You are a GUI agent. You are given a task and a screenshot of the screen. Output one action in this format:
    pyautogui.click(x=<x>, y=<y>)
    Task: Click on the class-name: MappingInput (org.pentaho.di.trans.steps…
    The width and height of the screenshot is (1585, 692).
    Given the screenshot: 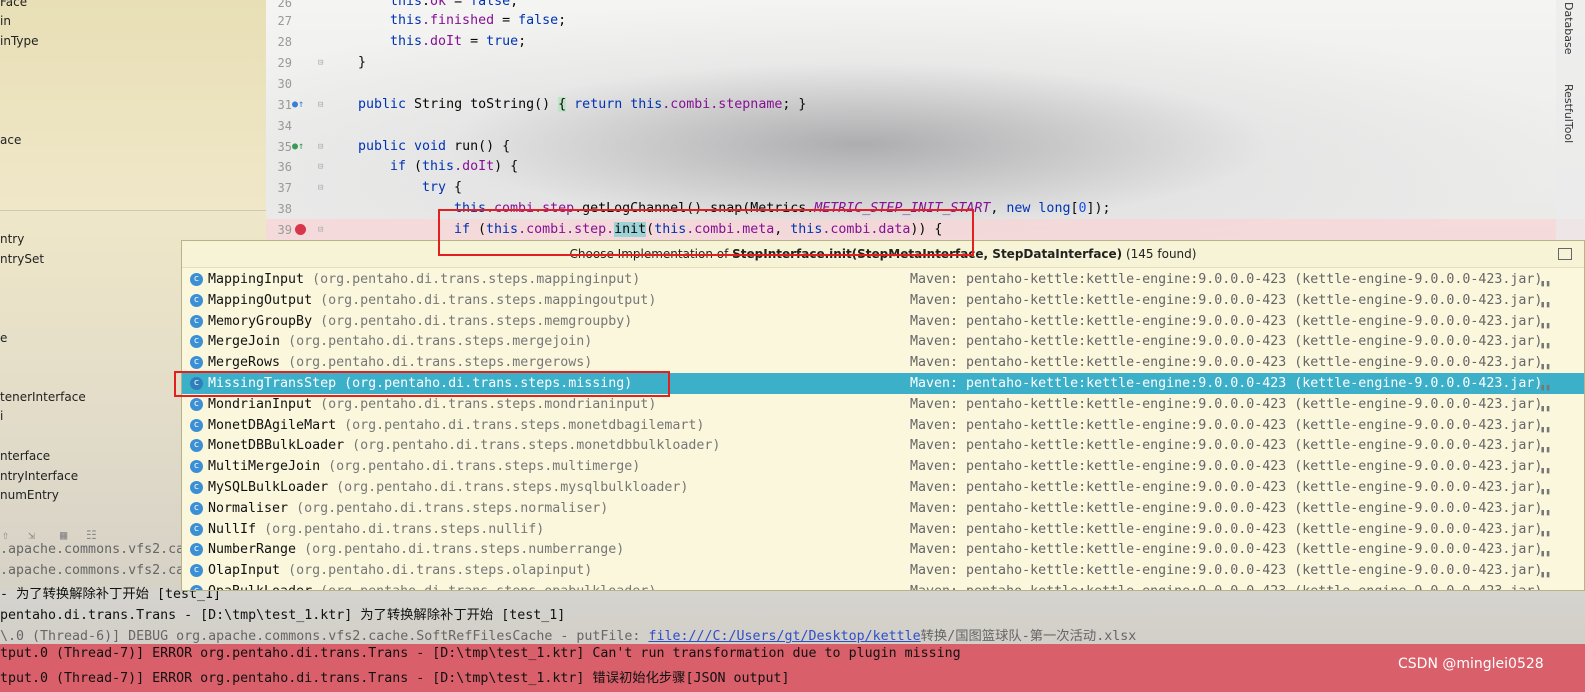 What is the action you would take?
    pyautogui.click(x=424, y=279)
    